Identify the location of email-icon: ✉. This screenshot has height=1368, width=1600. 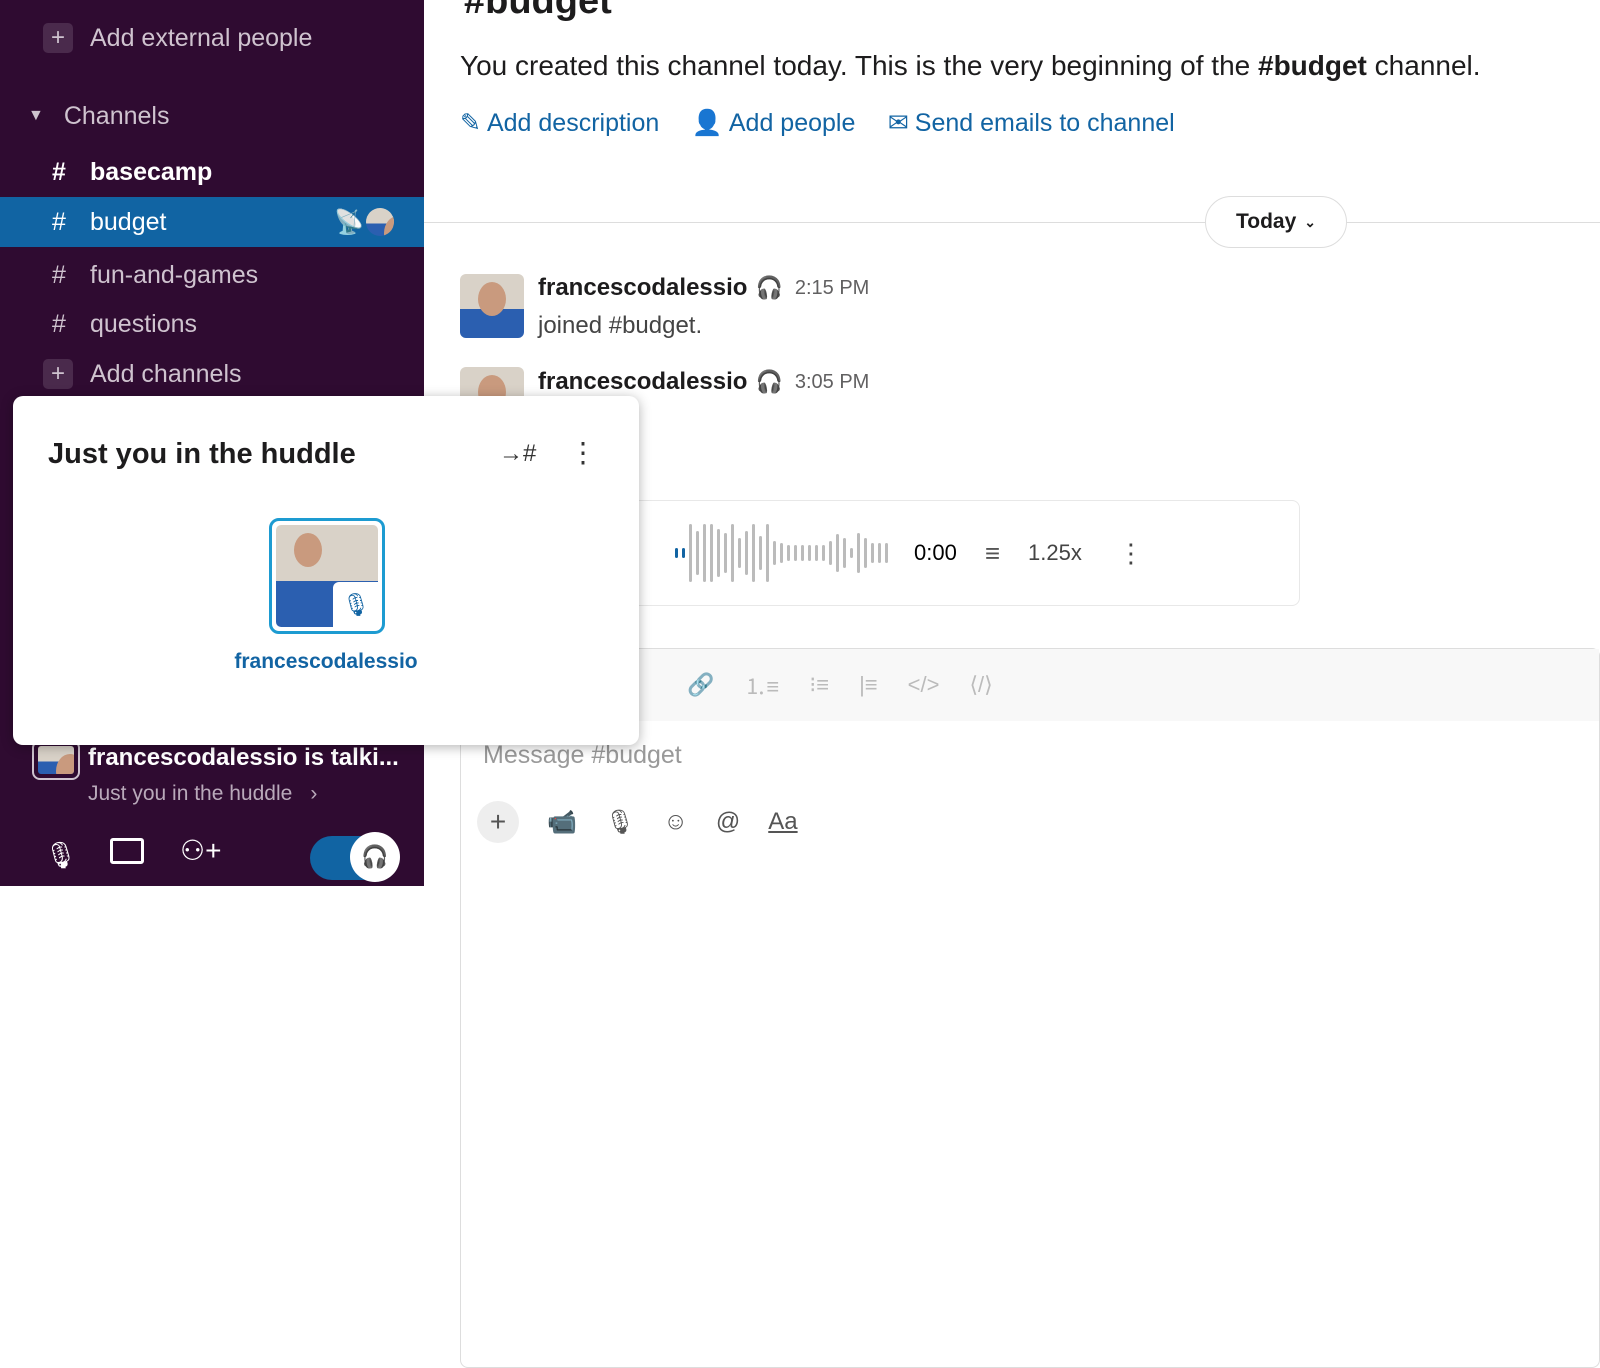
(898, 123).